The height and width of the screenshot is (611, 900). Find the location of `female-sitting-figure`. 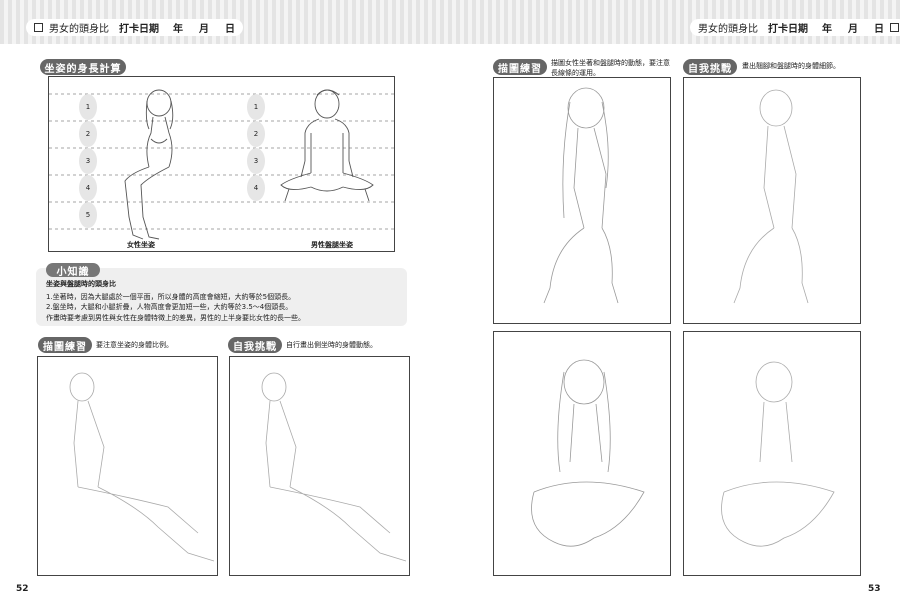

female-sitting-figure is located at coordinates (149, 164).